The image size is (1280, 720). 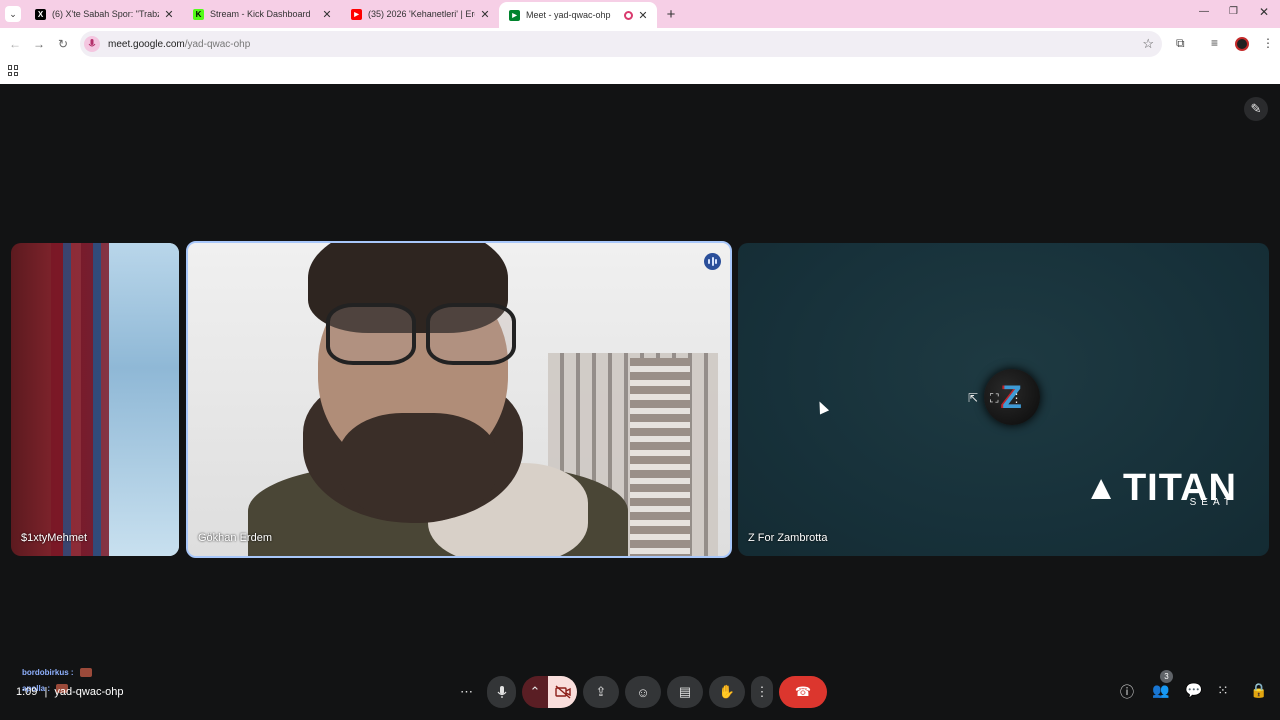 I want to click on tile-hover-actions: ⇱ ⛶ ⋮, so click(x=995, y=398).